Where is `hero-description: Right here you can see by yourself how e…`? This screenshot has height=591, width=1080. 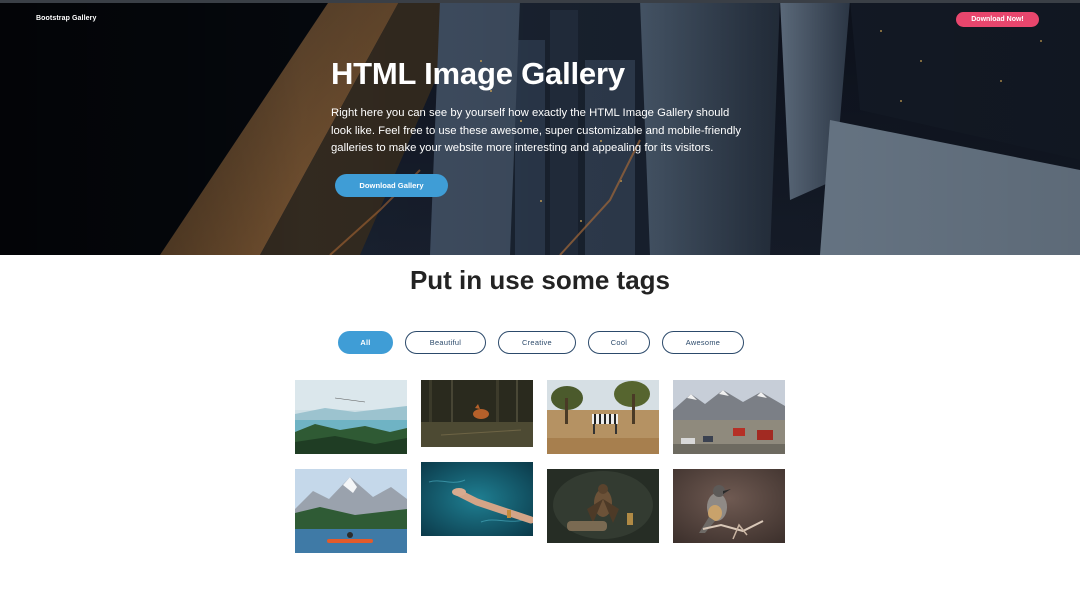
hero-description: Right here you can see by yourself how e… is located at coordinates (536, 131).